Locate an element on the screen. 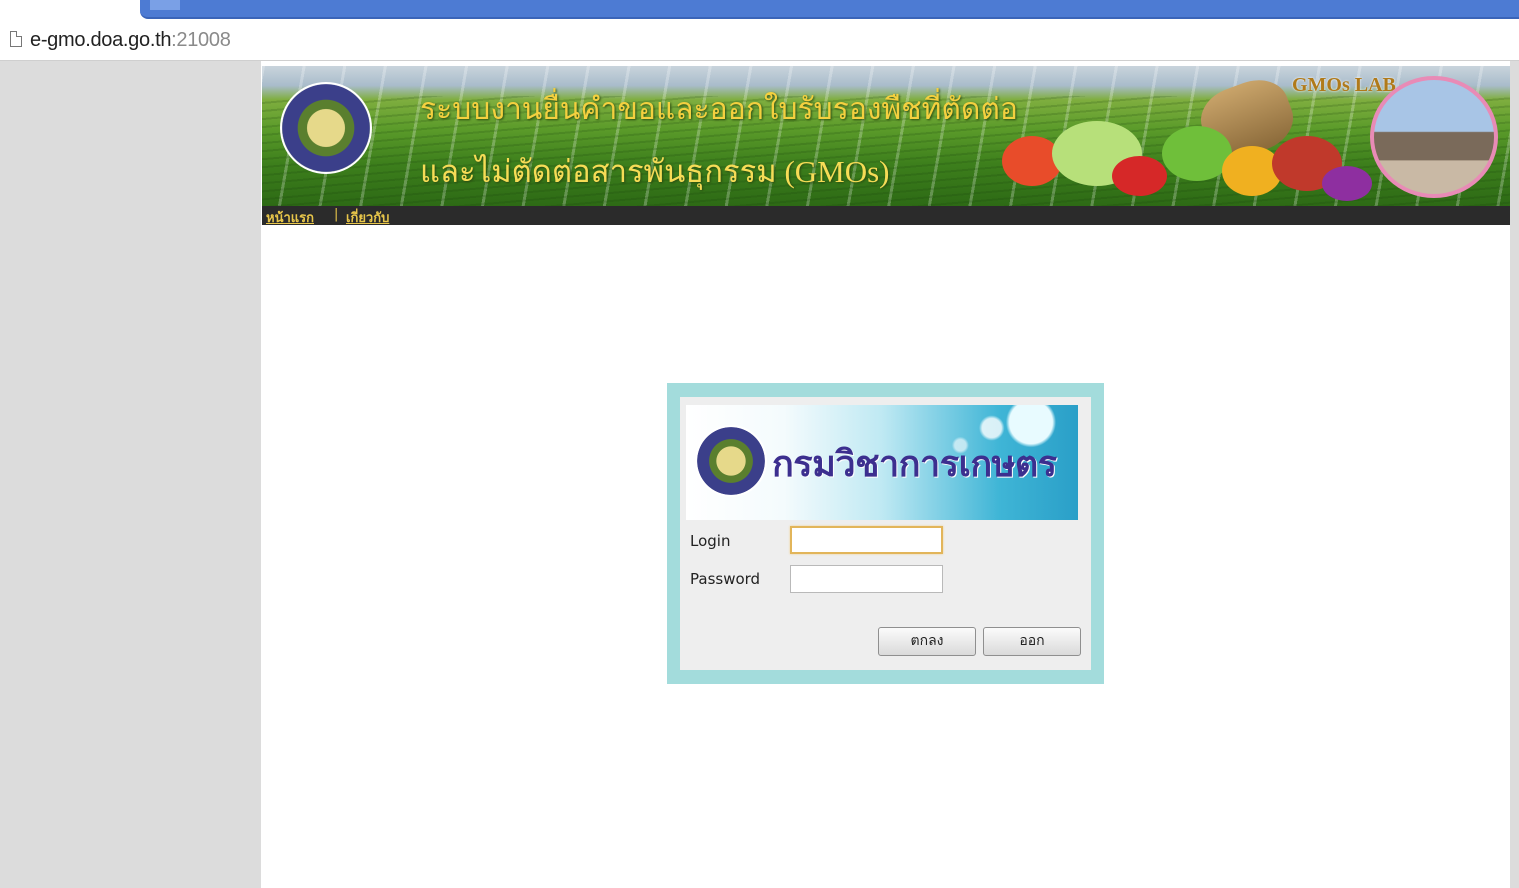 Image resolution: width=1519 pixels, height=888 pixels. nav-bar: หน้าแรก | เกี่ยวกับ is located at coordinates (886, 217).